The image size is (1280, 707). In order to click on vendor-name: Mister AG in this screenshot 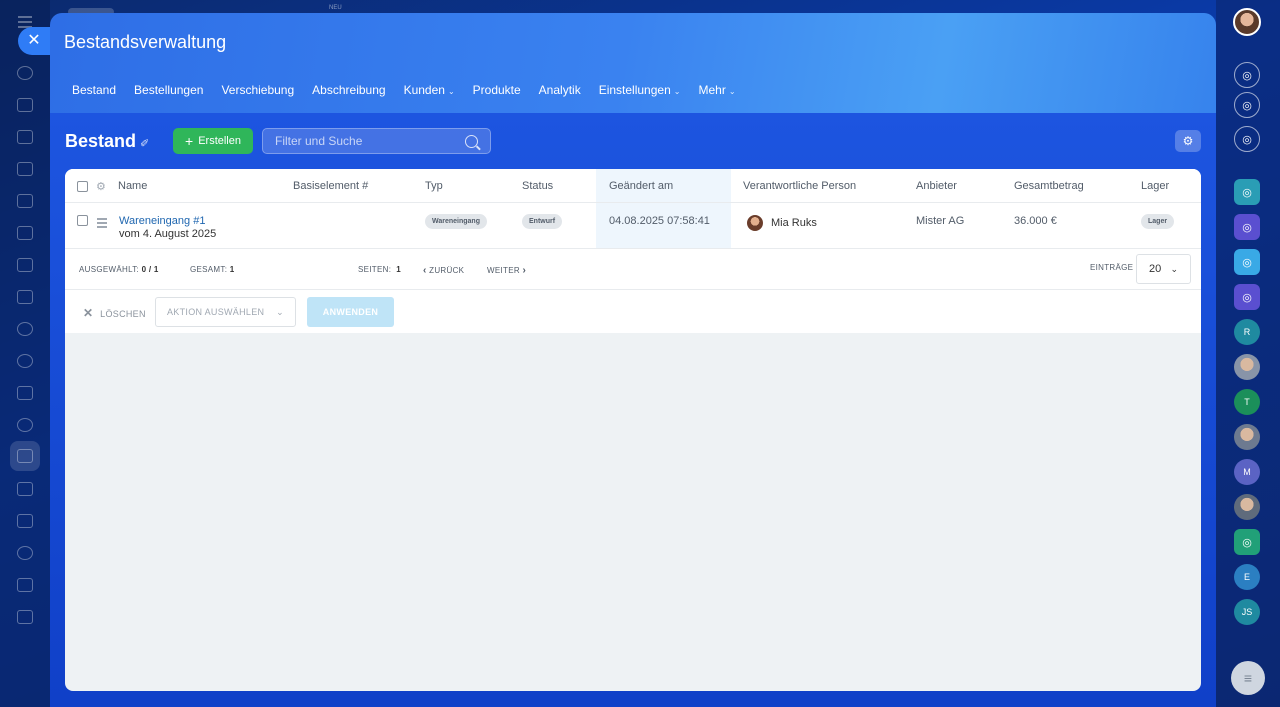, I will do `click(940, 221)`.